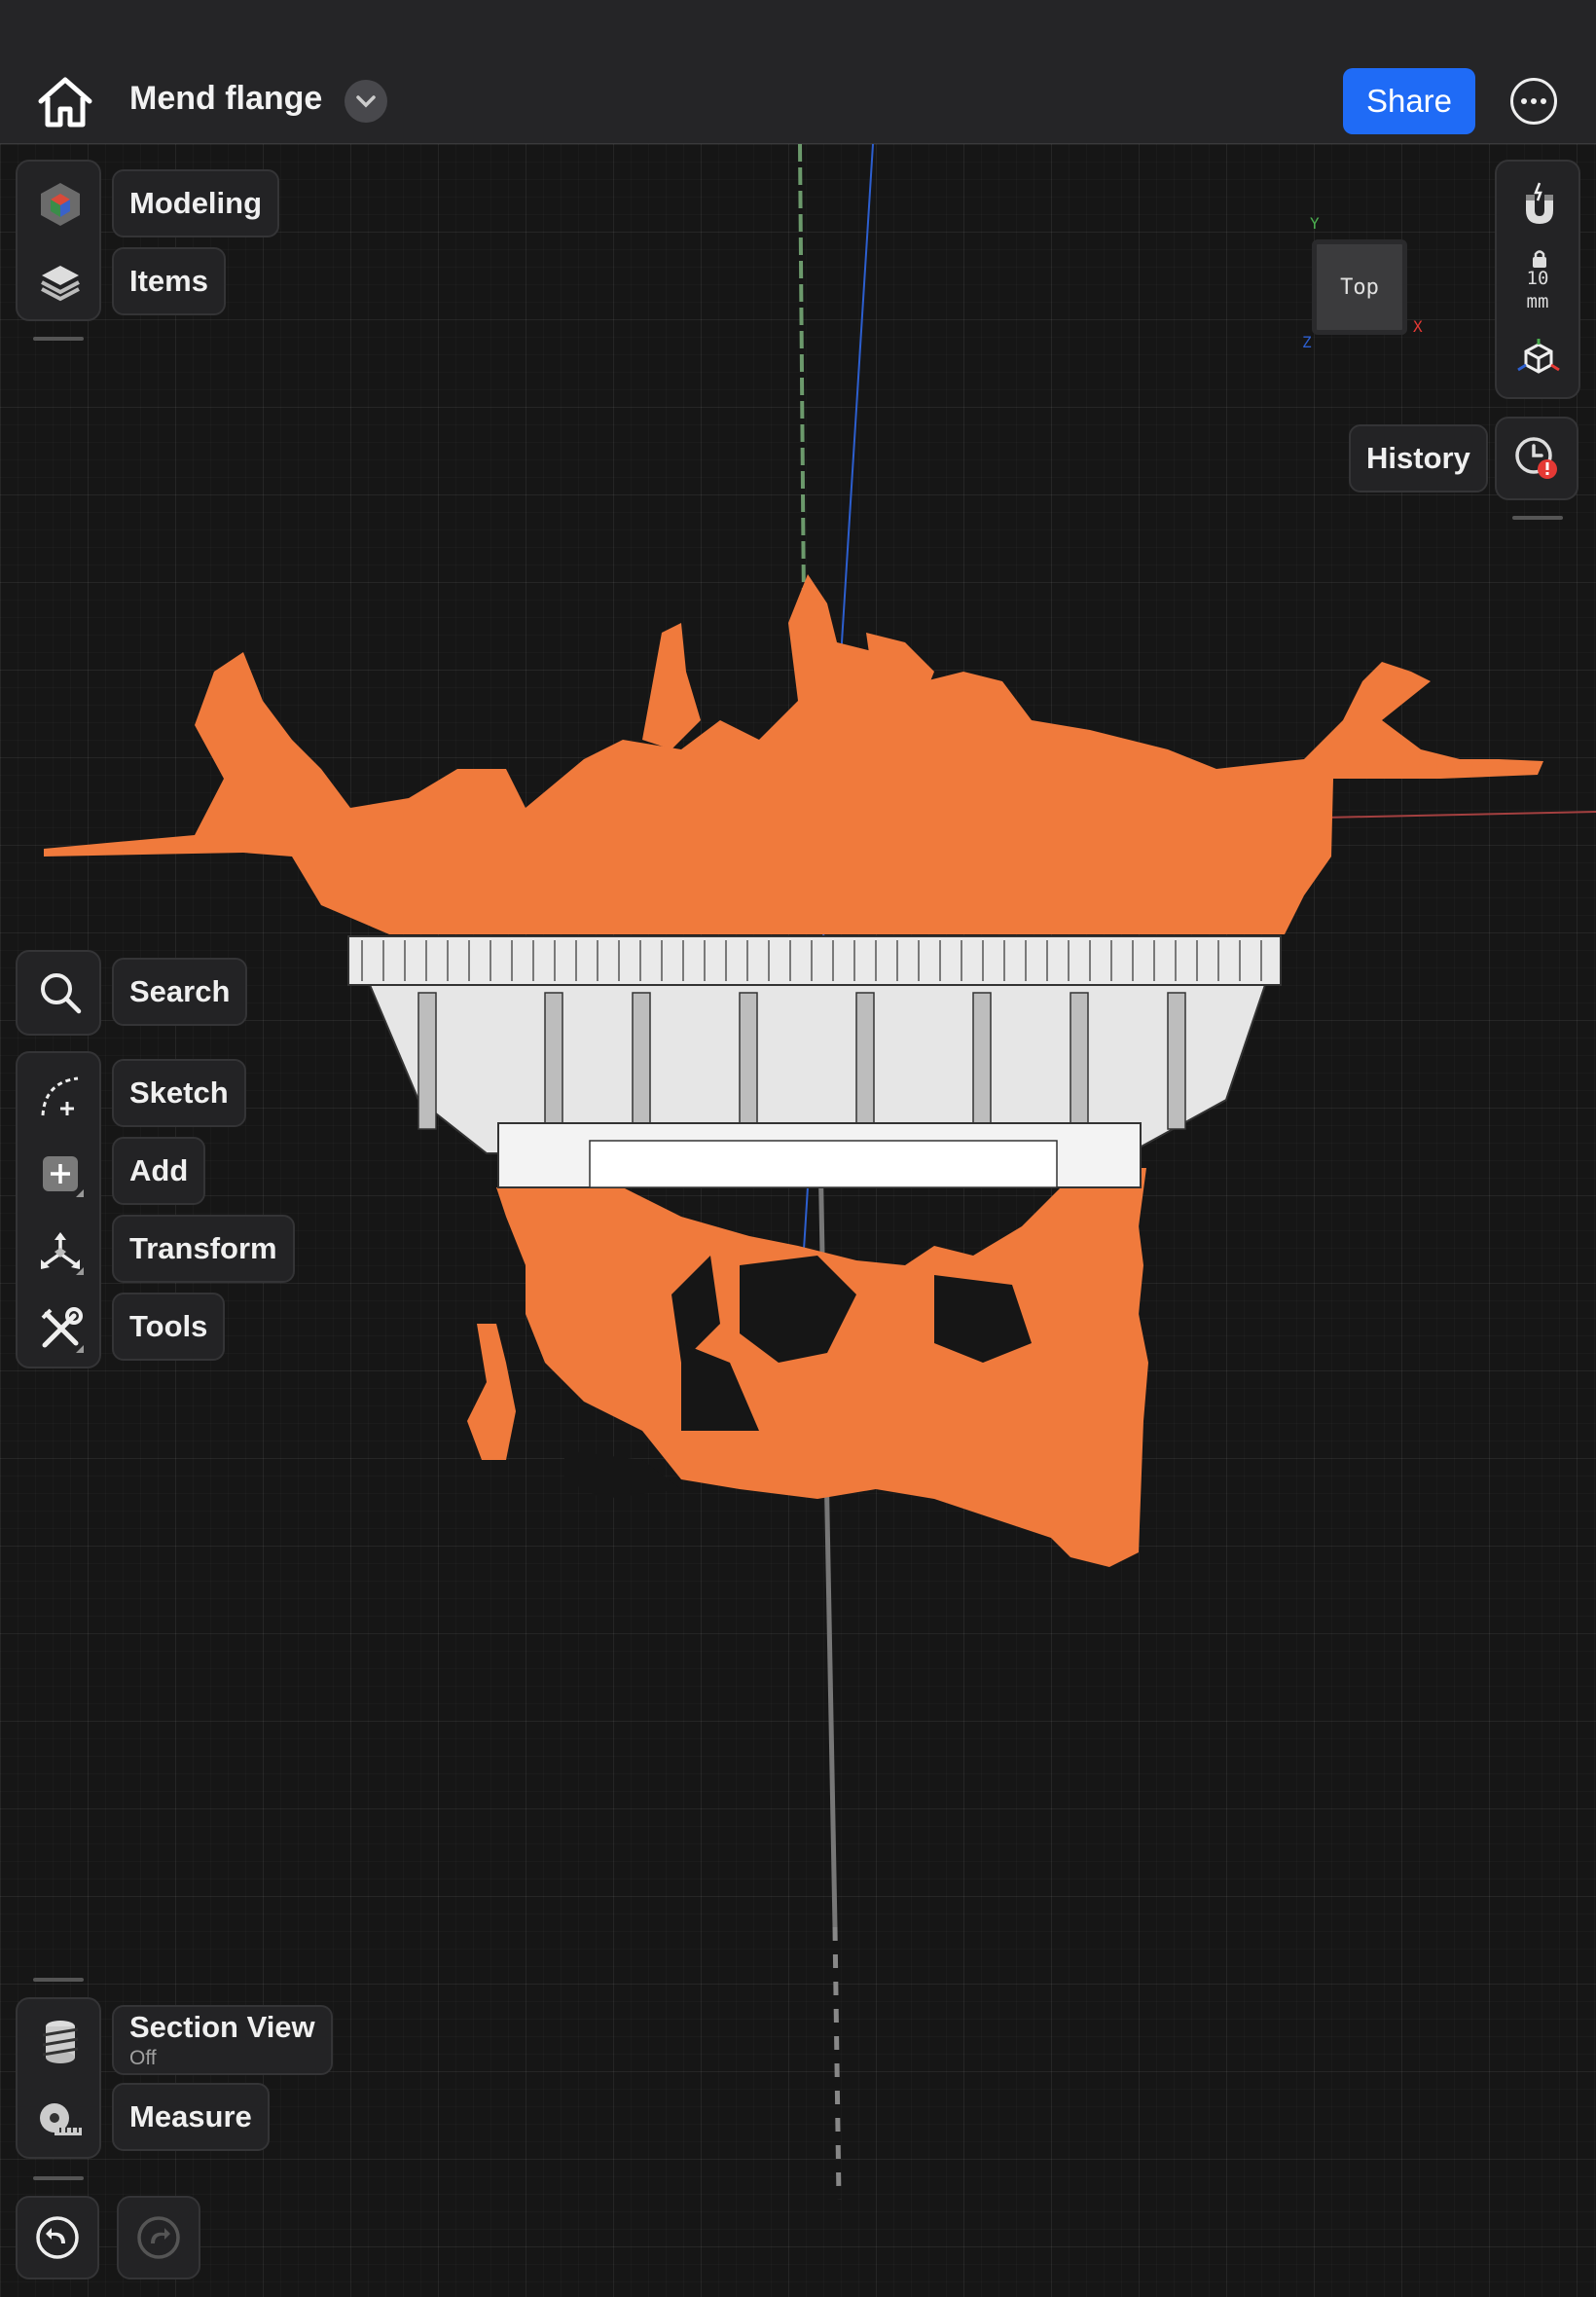 The height and width of the screenshot is (2297, 1596). Describe the element at coordinates (815, 960) in the screenshot. I see `flange-ring` at that location.